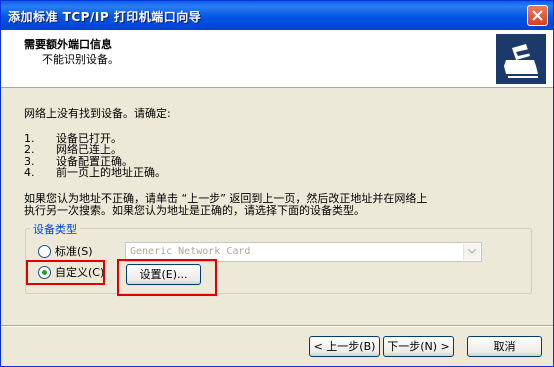  I want to click on close-button, so click(537, 15).